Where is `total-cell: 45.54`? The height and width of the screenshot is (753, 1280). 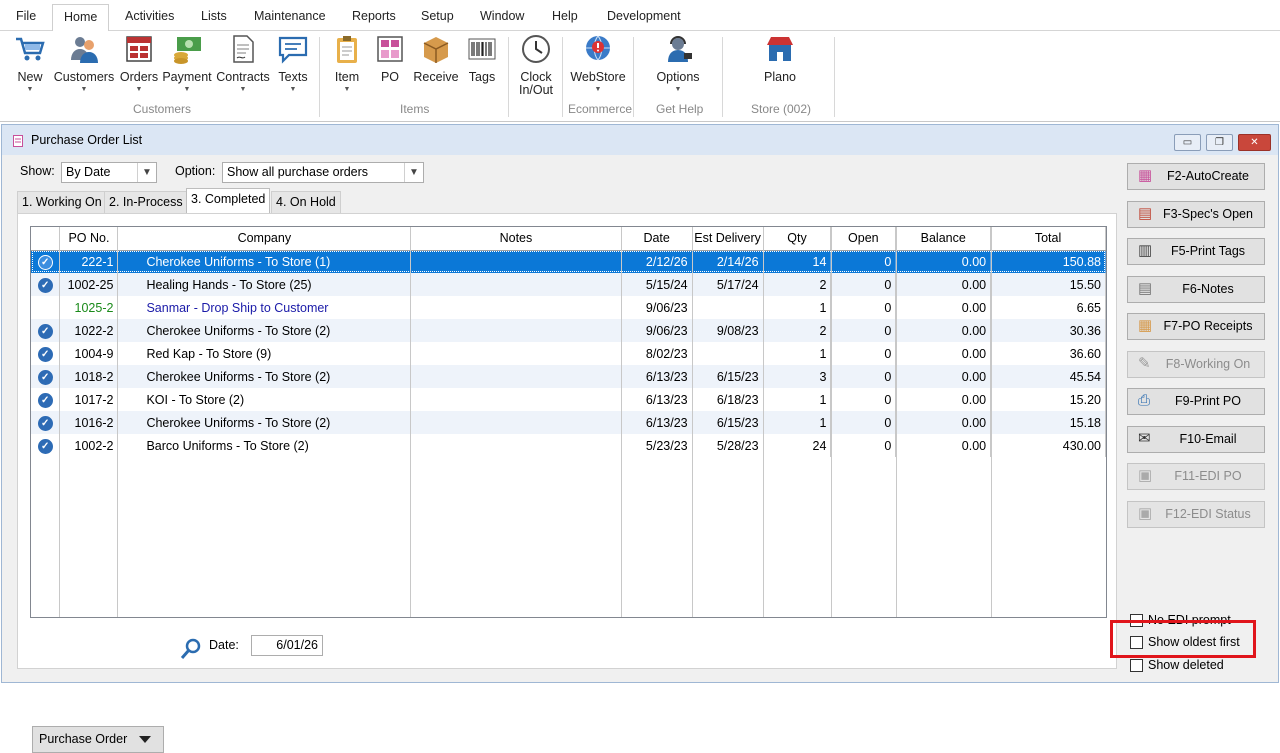
total-cell: 45.54 is located at coordinates (1048, 376).